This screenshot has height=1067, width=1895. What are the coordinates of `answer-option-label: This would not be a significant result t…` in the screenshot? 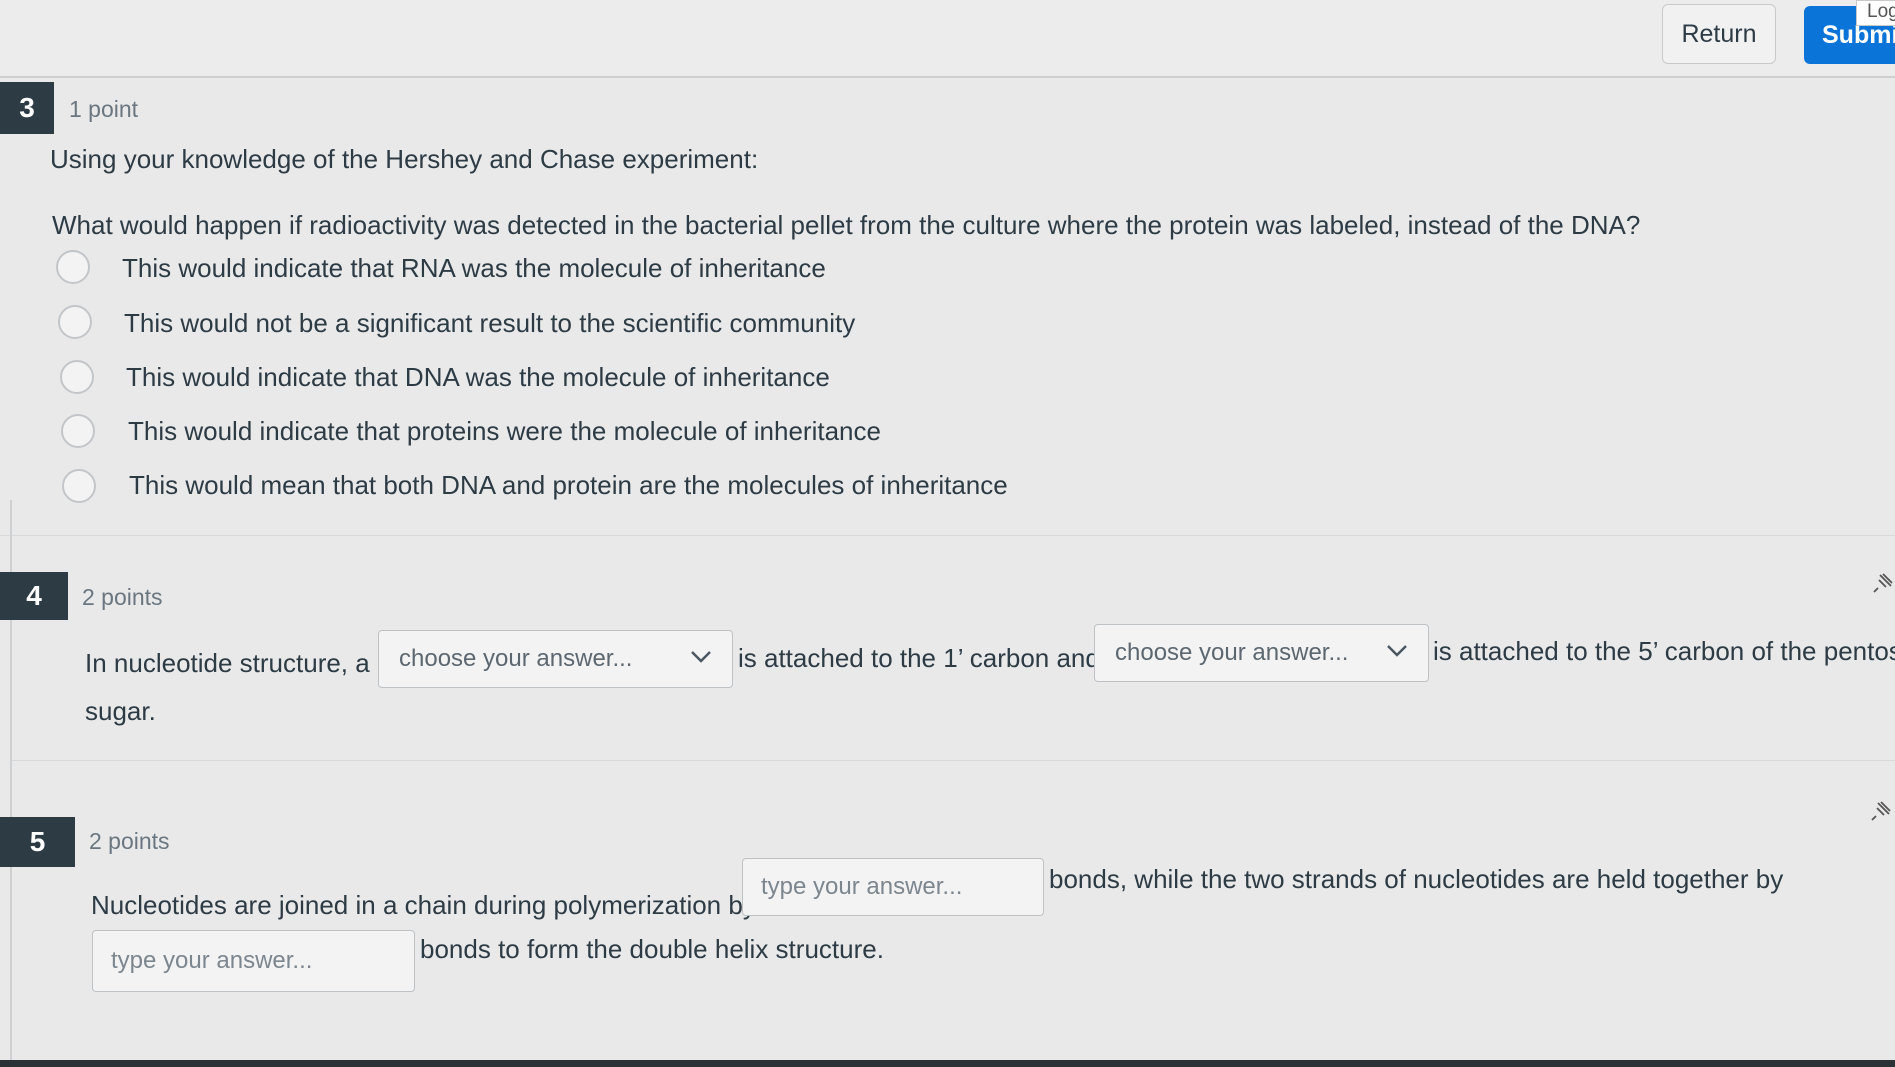 It's located at (489, 323).